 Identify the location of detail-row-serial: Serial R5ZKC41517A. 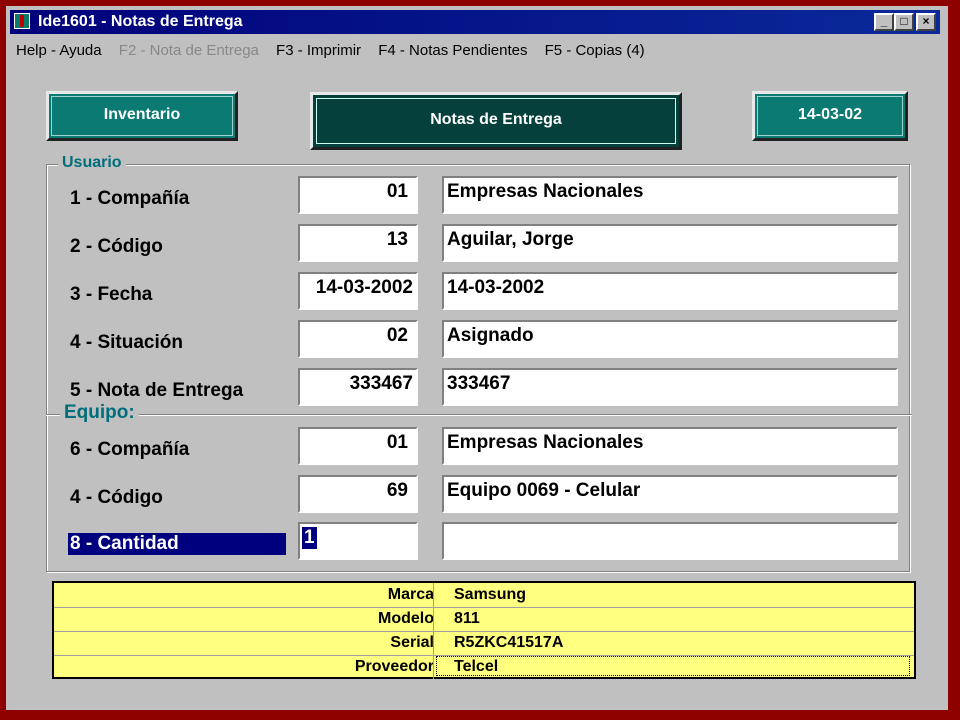
(484, 643).